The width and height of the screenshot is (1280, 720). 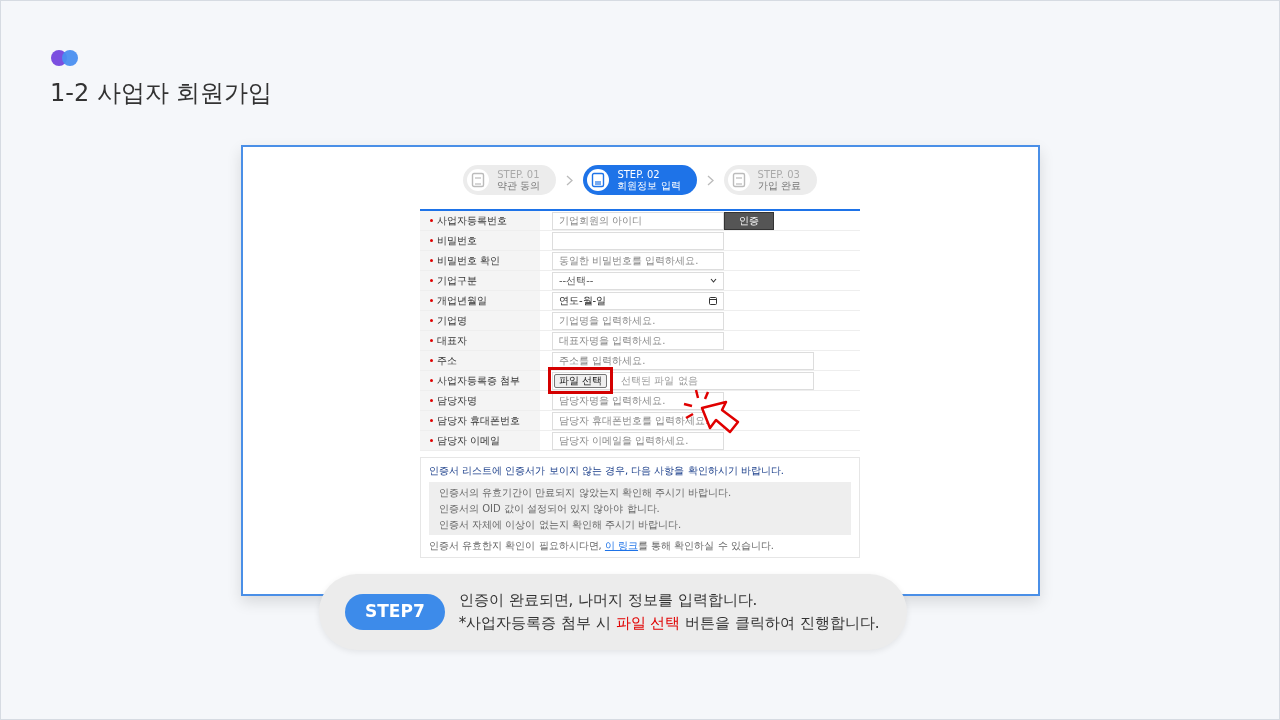 What do you see at coordinates (519, 185) in the screenshot?
I see `step-label: 약관 동의` at bounding box center [519, 185].